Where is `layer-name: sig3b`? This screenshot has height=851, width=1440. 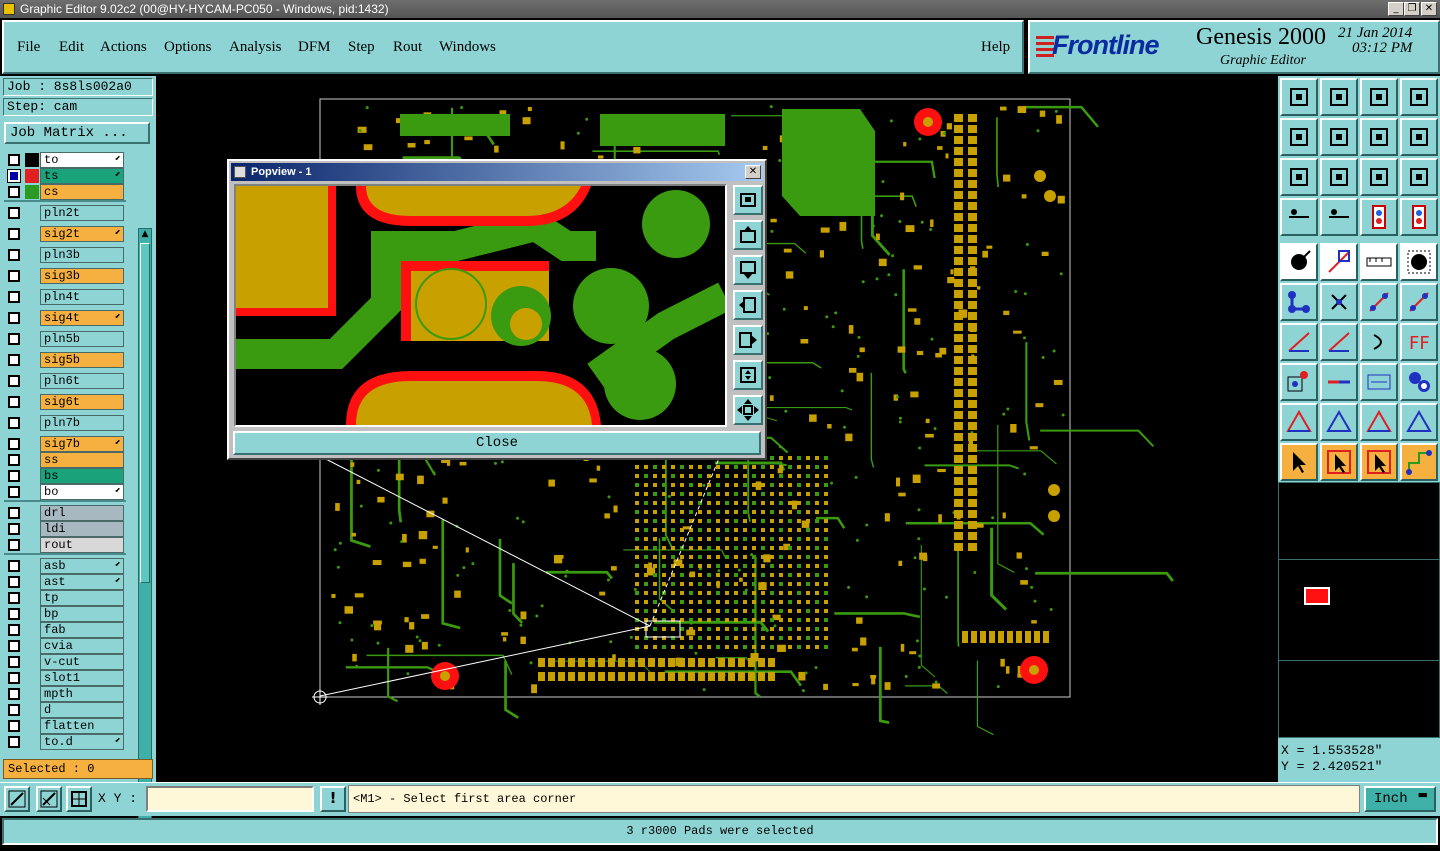 layer-name: sig3b is located at coordinates (82, 276).